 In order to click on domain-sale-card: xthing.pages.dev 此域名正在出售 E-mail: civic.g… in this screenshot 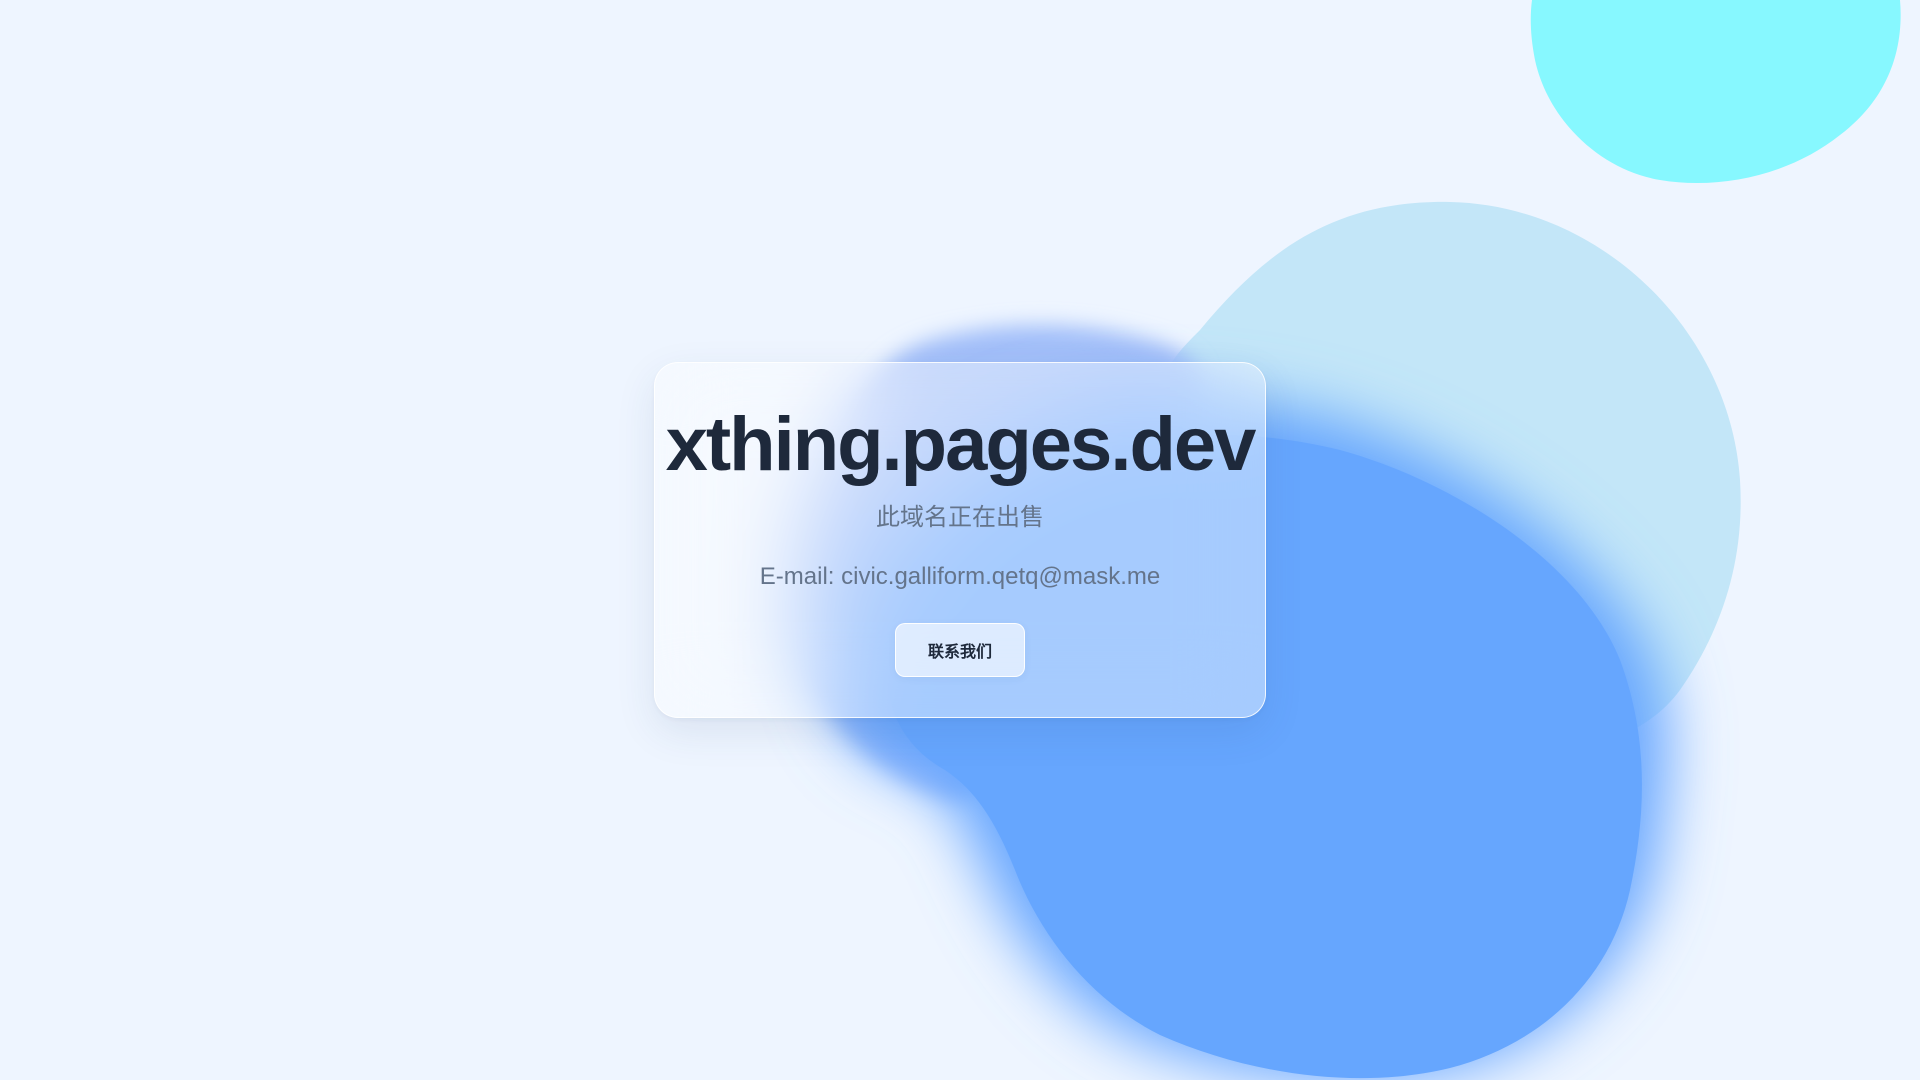, I will do `click(960, 540)`.